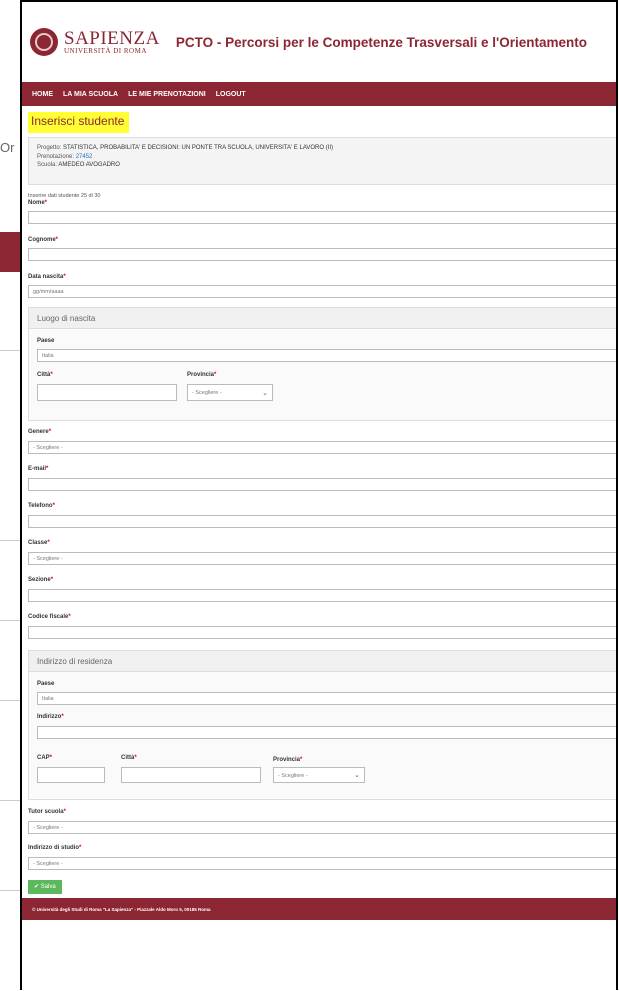 Image resolution: width=619 pixels, height=991 pixels. What do you see at coordinates (39, 543) in the screenshot?
I see `classe-label: Classe*` at bounding box center [39, 543].